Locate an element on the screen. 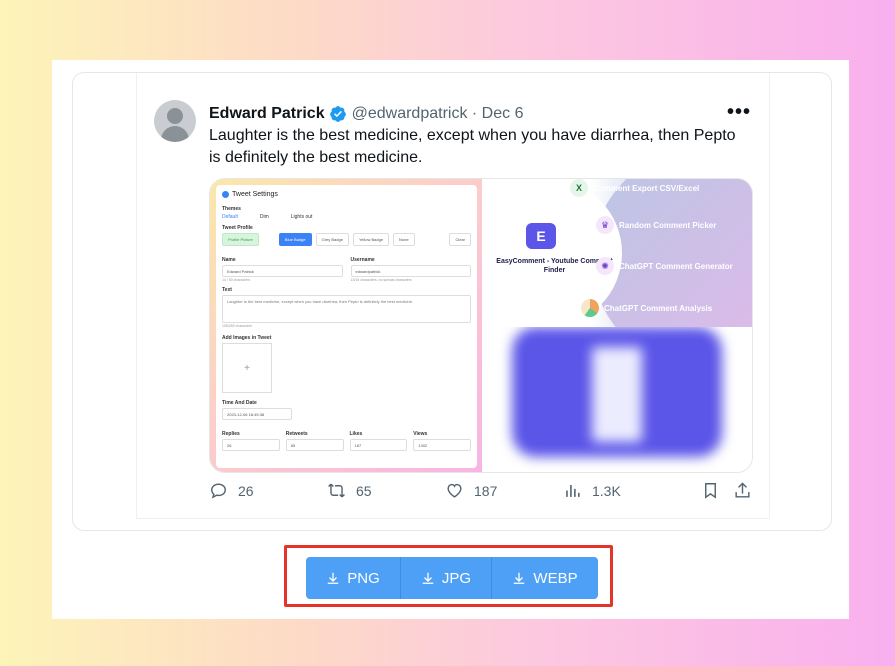 Image resolution: width=895 pixels, height=666 pixels. text-label: Text is located at coordinates (227, 290).